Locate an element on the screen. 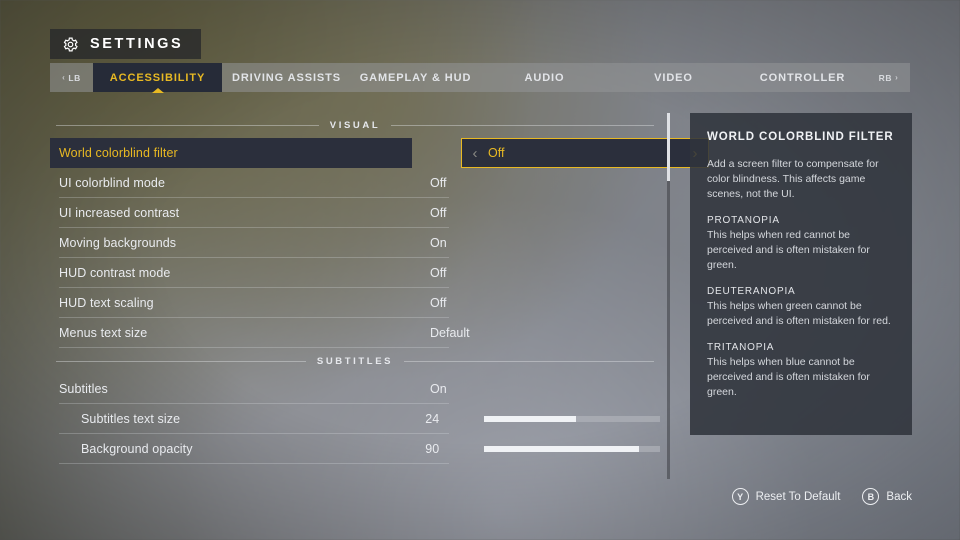 Image resolution: width=960 pixels, height=540 pixels. tab-label: GAMEPLAY & HUD is located at coordinates (415, 77).